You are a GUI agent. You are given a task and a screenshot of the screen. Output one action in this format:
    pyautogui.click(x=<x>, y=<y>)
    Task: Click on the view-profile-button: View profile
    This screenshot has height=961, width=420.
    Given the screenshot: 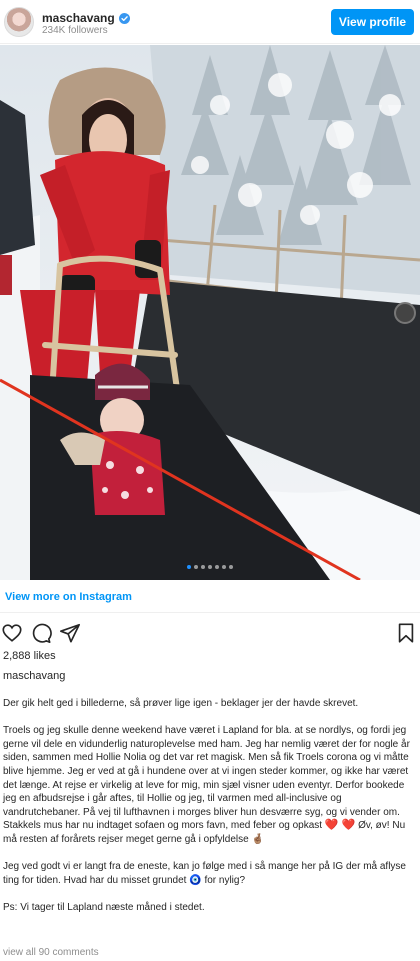 What is the action you would take?
    pyautogui.click(x=372, y=22)
    